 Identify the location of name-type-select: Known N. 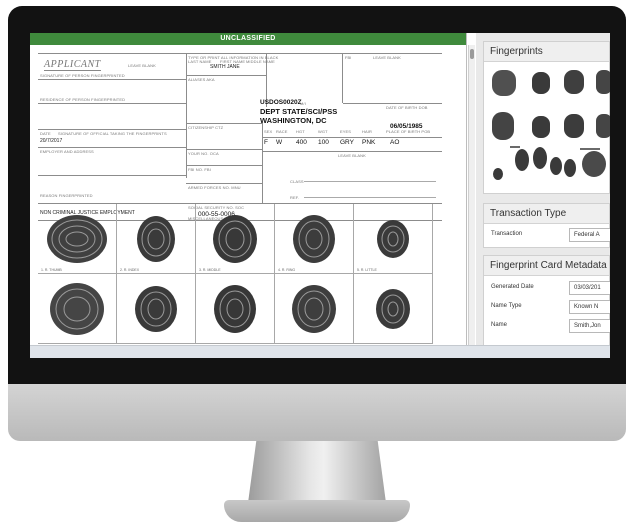
(589, 307).